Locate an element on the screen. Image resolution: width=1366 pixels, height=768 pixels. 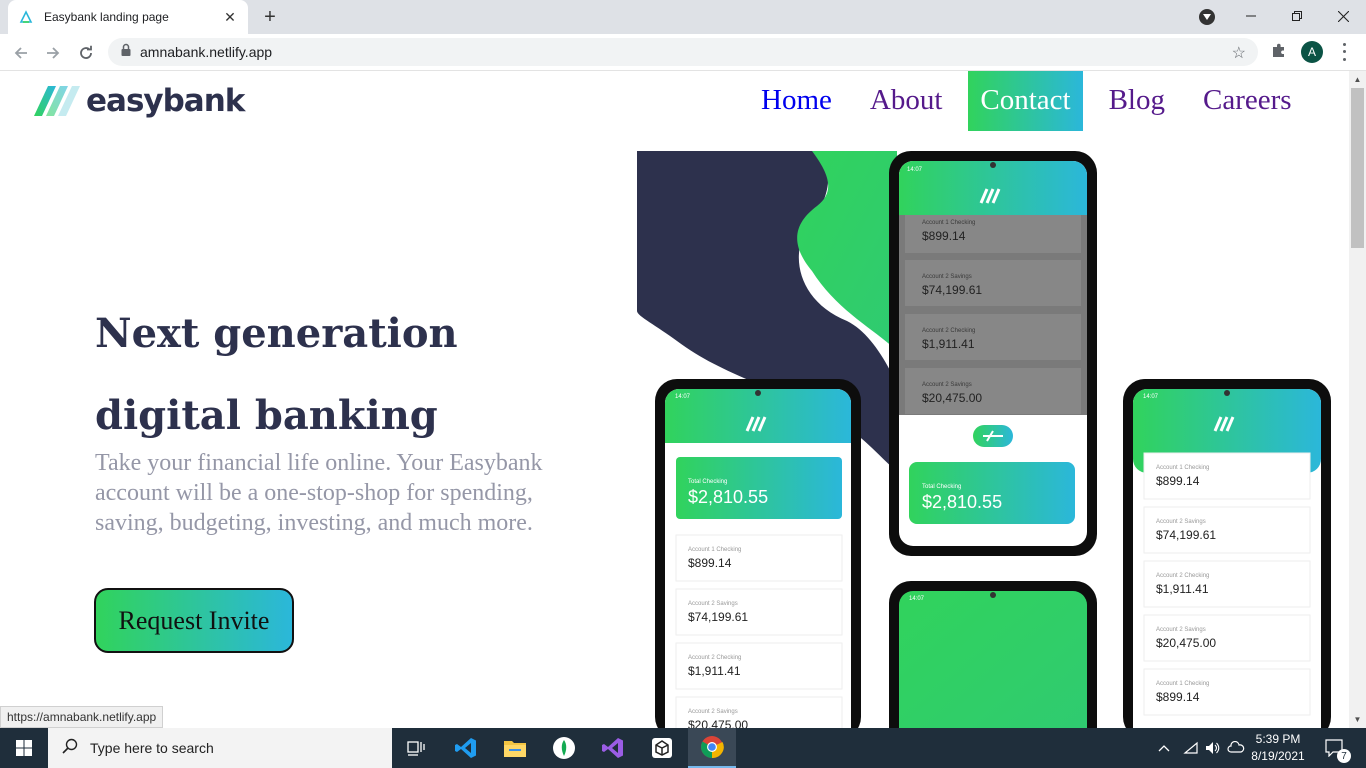
unity-icon is located at coordinates (662, 748).